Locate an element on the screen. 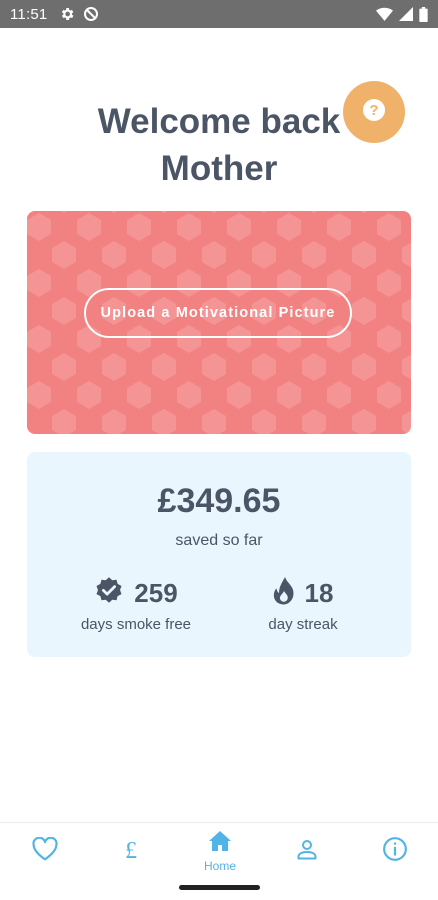 The width and height of the screenshot is (438, 900). title-line-2: Mother is located at coordinates (219, 168).